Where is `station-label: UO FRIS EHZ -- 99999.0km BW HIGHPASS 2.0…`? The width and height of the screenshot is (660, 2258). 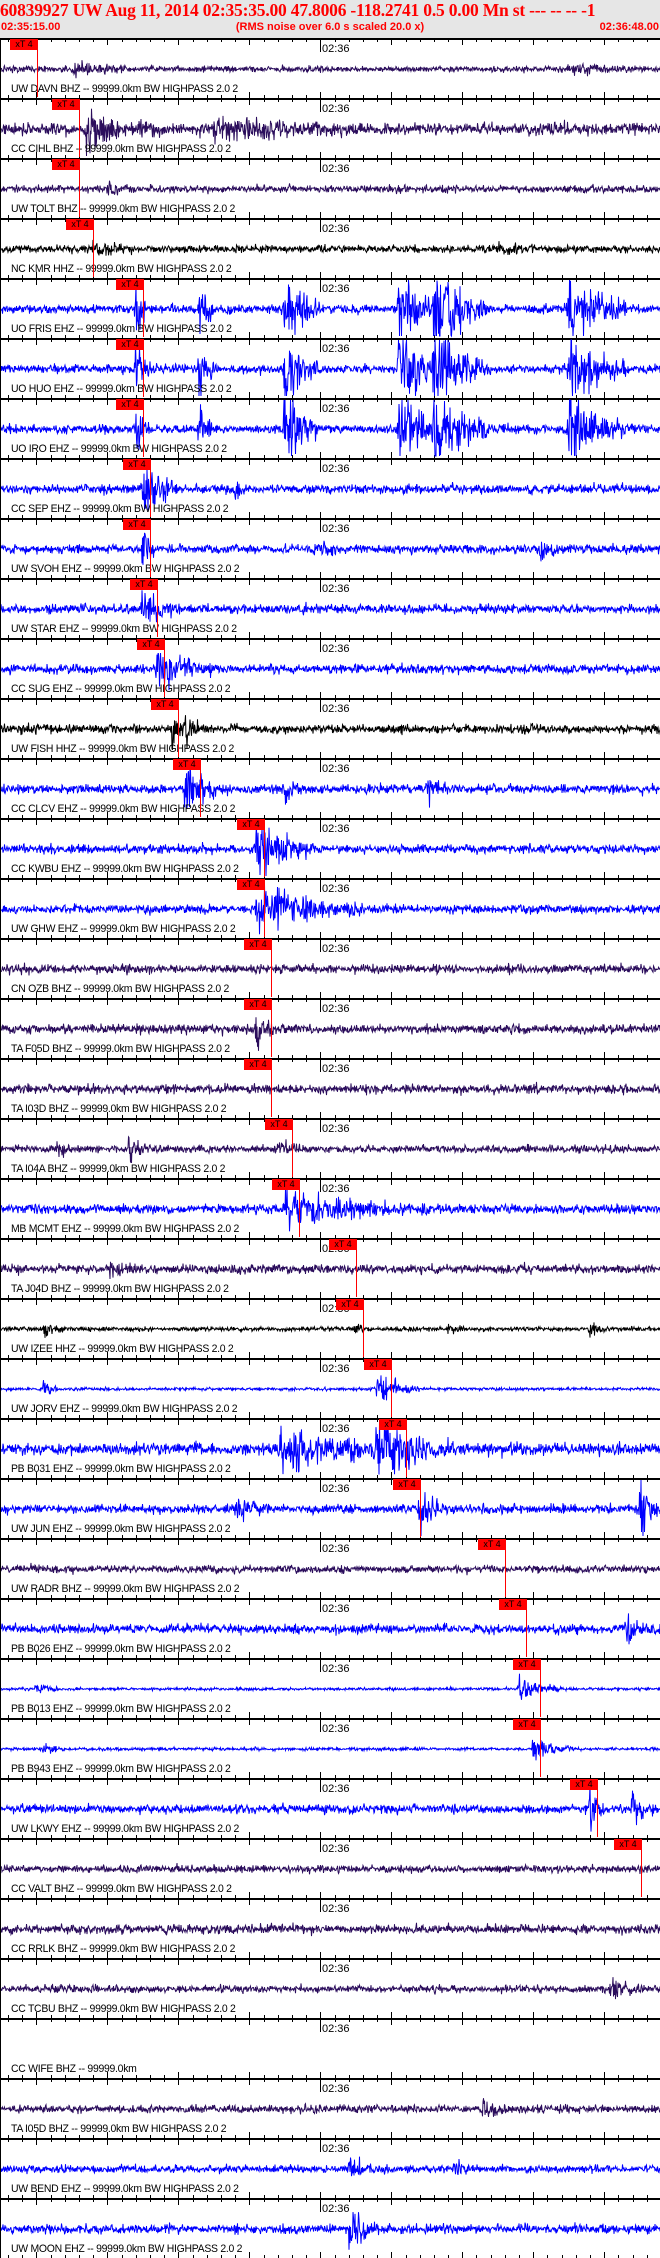 station-label: UO FRIS EHZ -- 99999.0km BW HIGHPASS 2.0… is located at coordinates (121, 329).